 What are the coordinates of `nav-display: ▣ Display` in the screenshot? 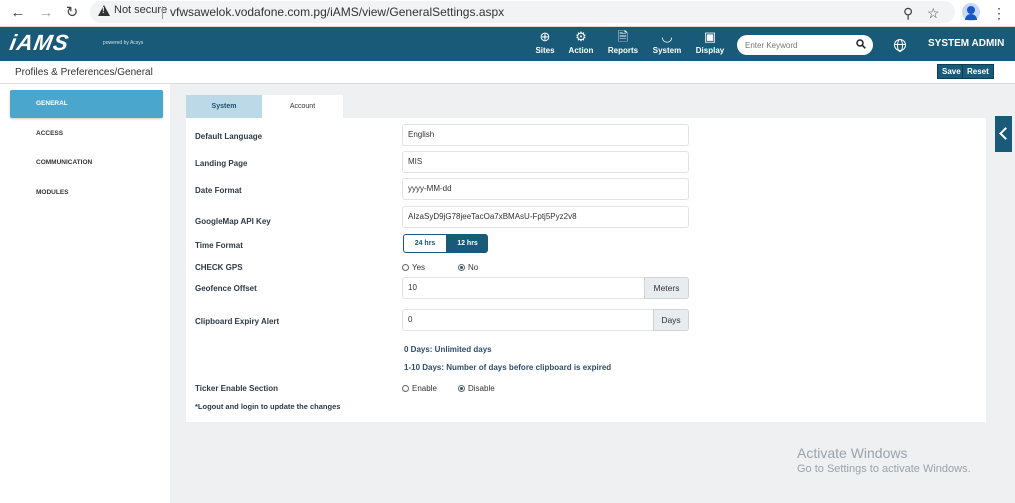 It's located at (710, 42).